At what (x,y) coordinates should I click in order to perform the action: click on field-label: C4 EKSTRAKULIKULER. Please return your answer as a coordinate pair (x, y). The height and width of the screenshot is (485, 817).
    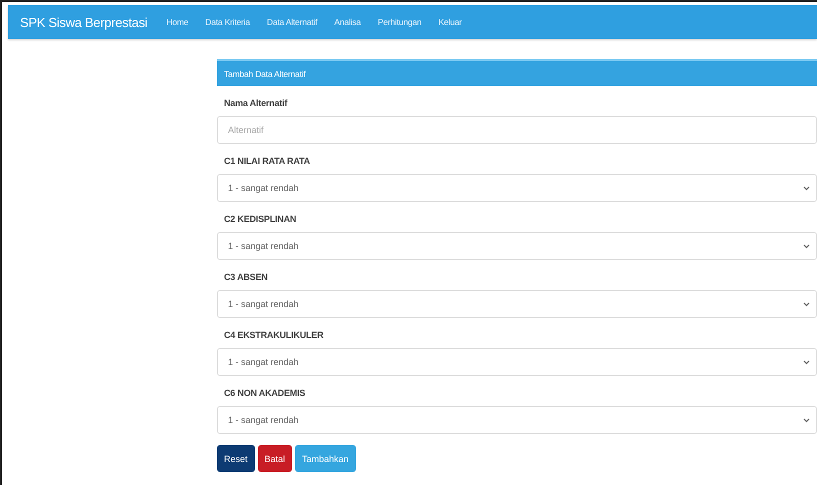
    Looking at the image, I should click on (273, 335).